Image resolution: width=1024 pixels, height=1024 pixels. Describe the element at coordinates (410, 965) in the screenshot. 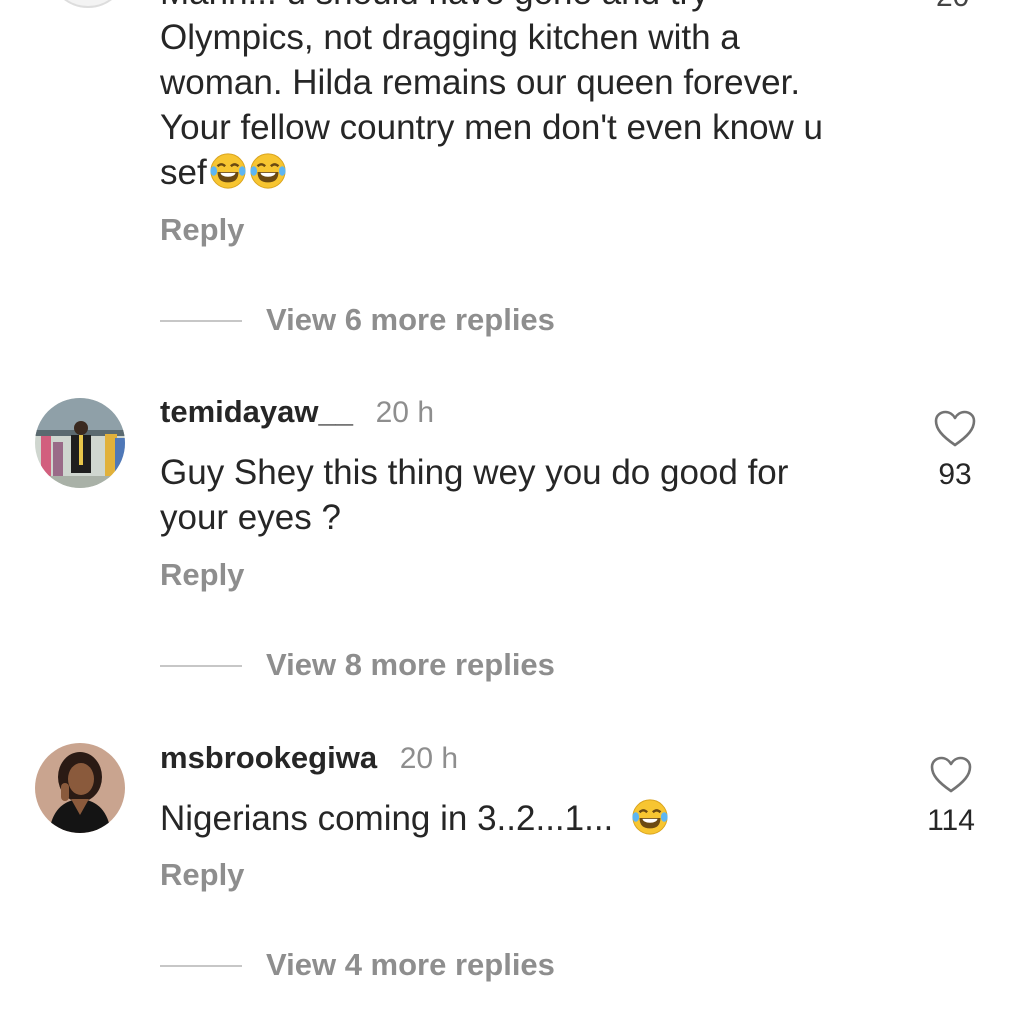

I see `view-more-replies-button: View 4 more replies` at that location.